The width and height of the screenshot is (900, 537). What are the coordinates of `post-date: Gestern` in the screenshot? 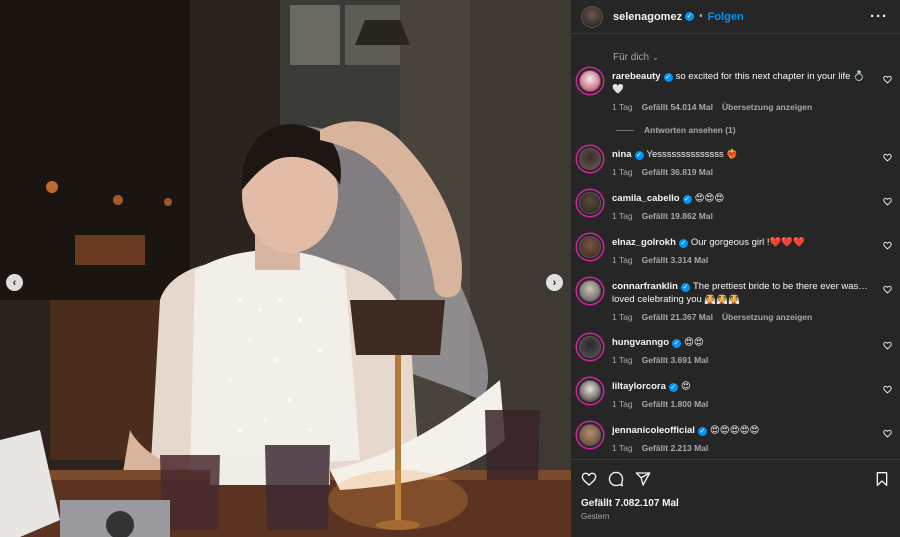 It's located at (595, 516).